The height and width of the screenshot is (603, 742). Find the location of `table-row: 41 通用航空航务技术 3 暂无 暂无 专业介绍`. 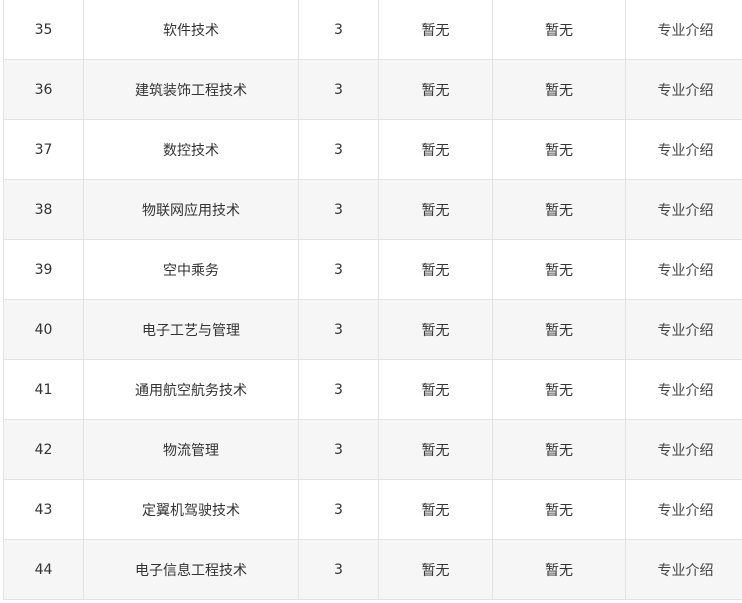

table-row: 41 通用航空航务技术 3 暂无 暂无 专业介绍 is located at coordinates (372, 389).